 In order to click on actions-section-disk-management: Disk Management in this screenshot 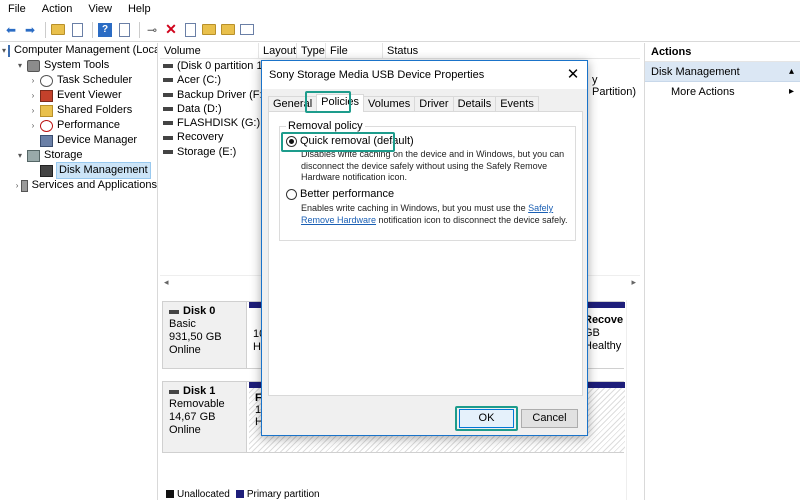, I will do `click(722, 72)`.